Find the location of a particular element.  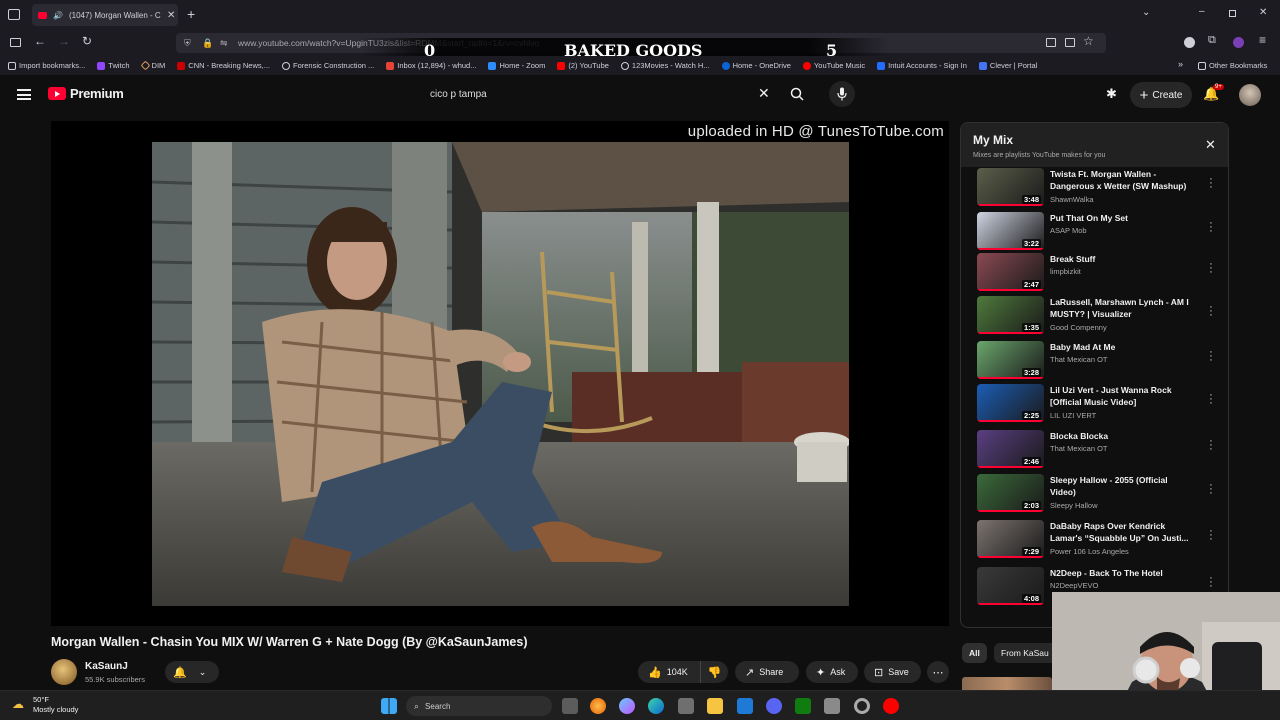

menu-icon: ≡ is located at coordinates (1262, 40).